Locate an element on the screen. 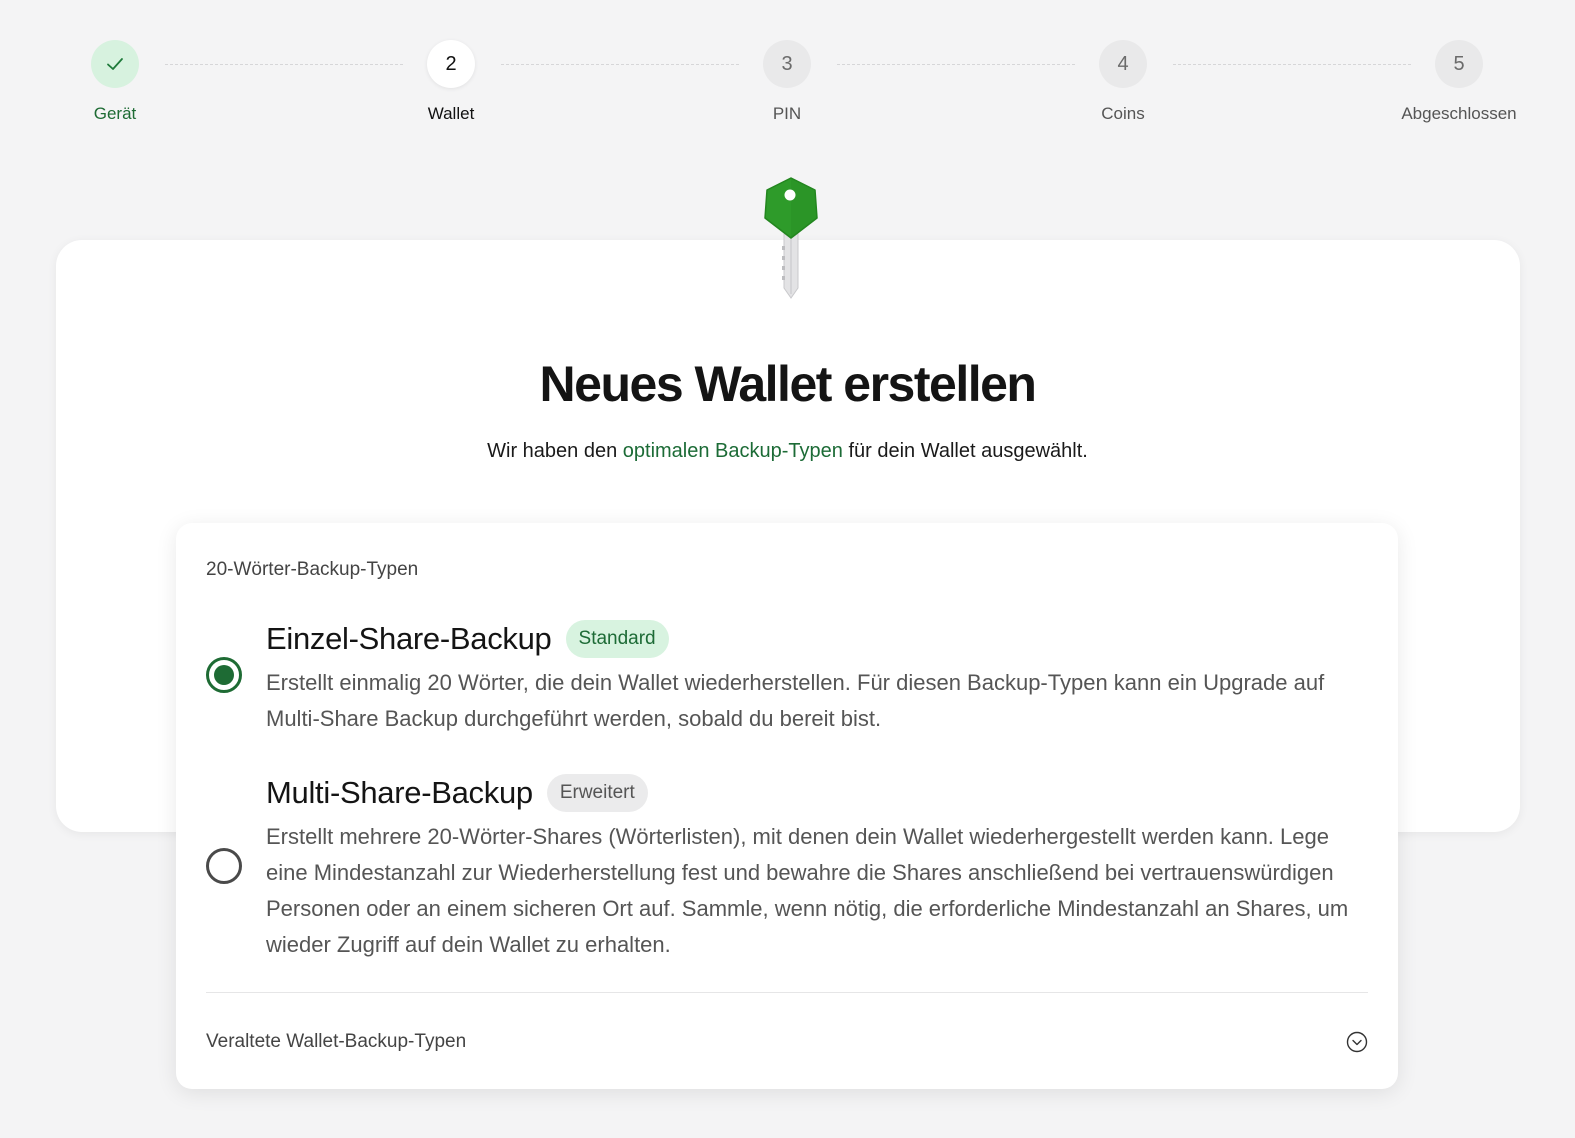 This screenshot has height=1138, width=1575. option-single-share-head: Einzel-Share-Backup Standard is located at coordinates (811, 639).